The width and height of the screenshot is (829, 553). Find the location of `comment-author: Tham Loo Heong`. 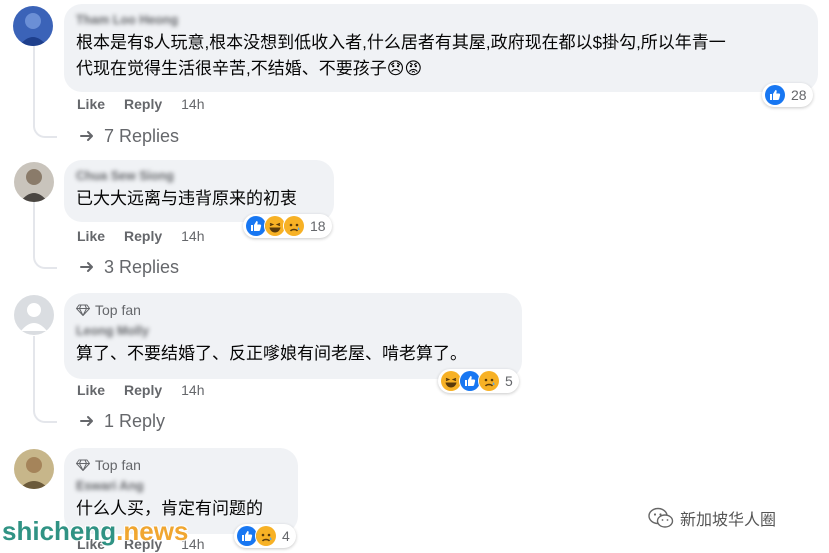

comment-author: Tham Loo Heong is located at coordinates (441, 20).